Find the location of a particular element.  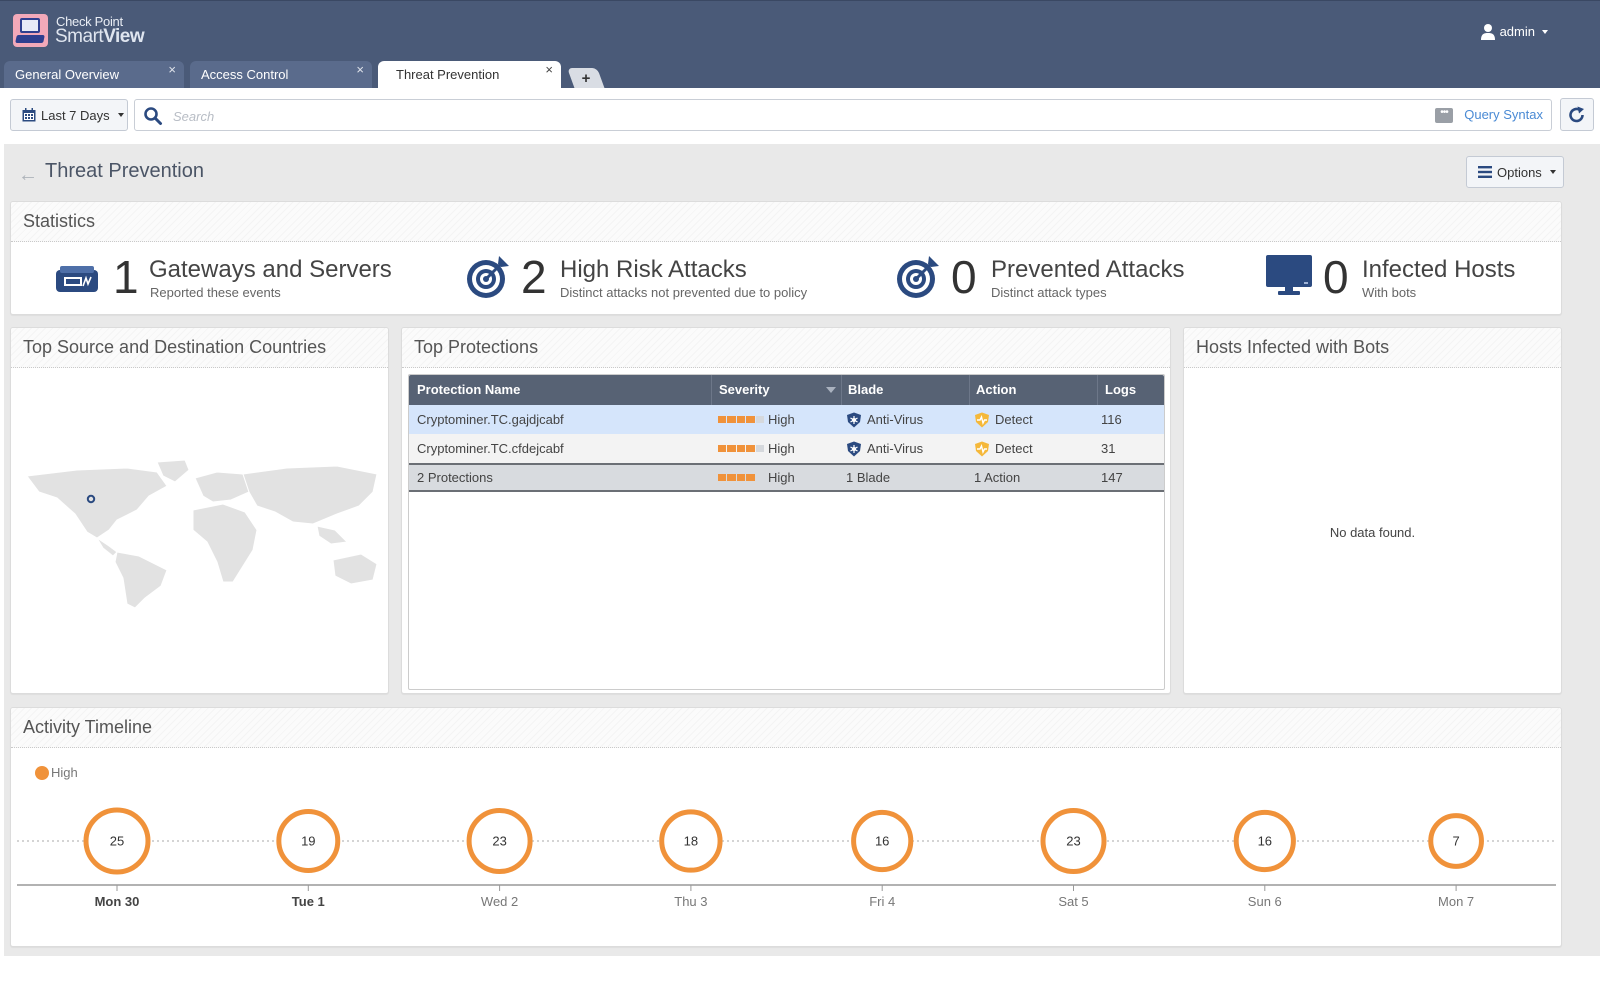

search-box: ••• Query Syntax is located at coordinates (843, 115).